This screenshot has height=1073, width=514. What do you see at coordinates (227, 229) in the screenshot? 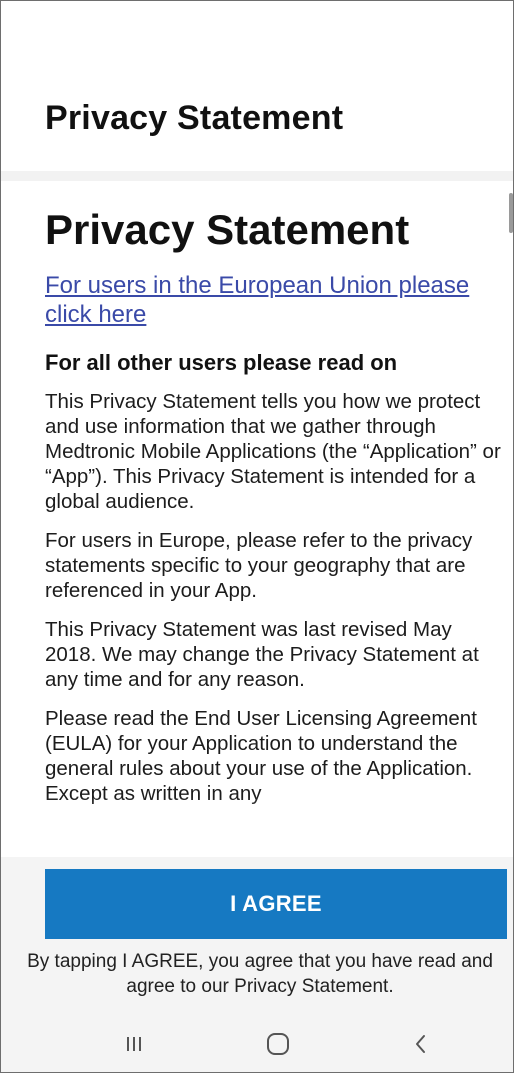
I see `document-title: Privacy Statement` at bounding box center [227, 229].